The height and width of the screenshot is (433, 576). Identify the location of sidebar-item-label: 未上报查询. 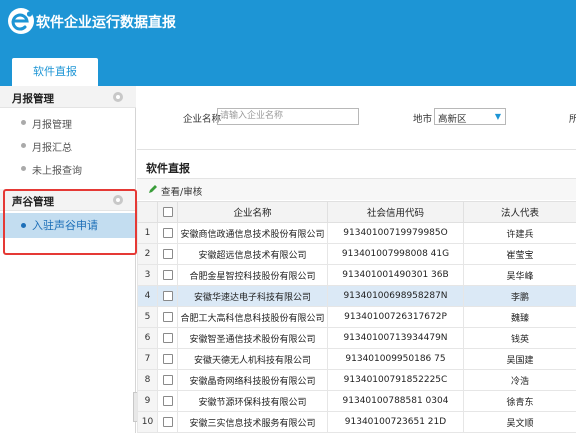
(57, 171).